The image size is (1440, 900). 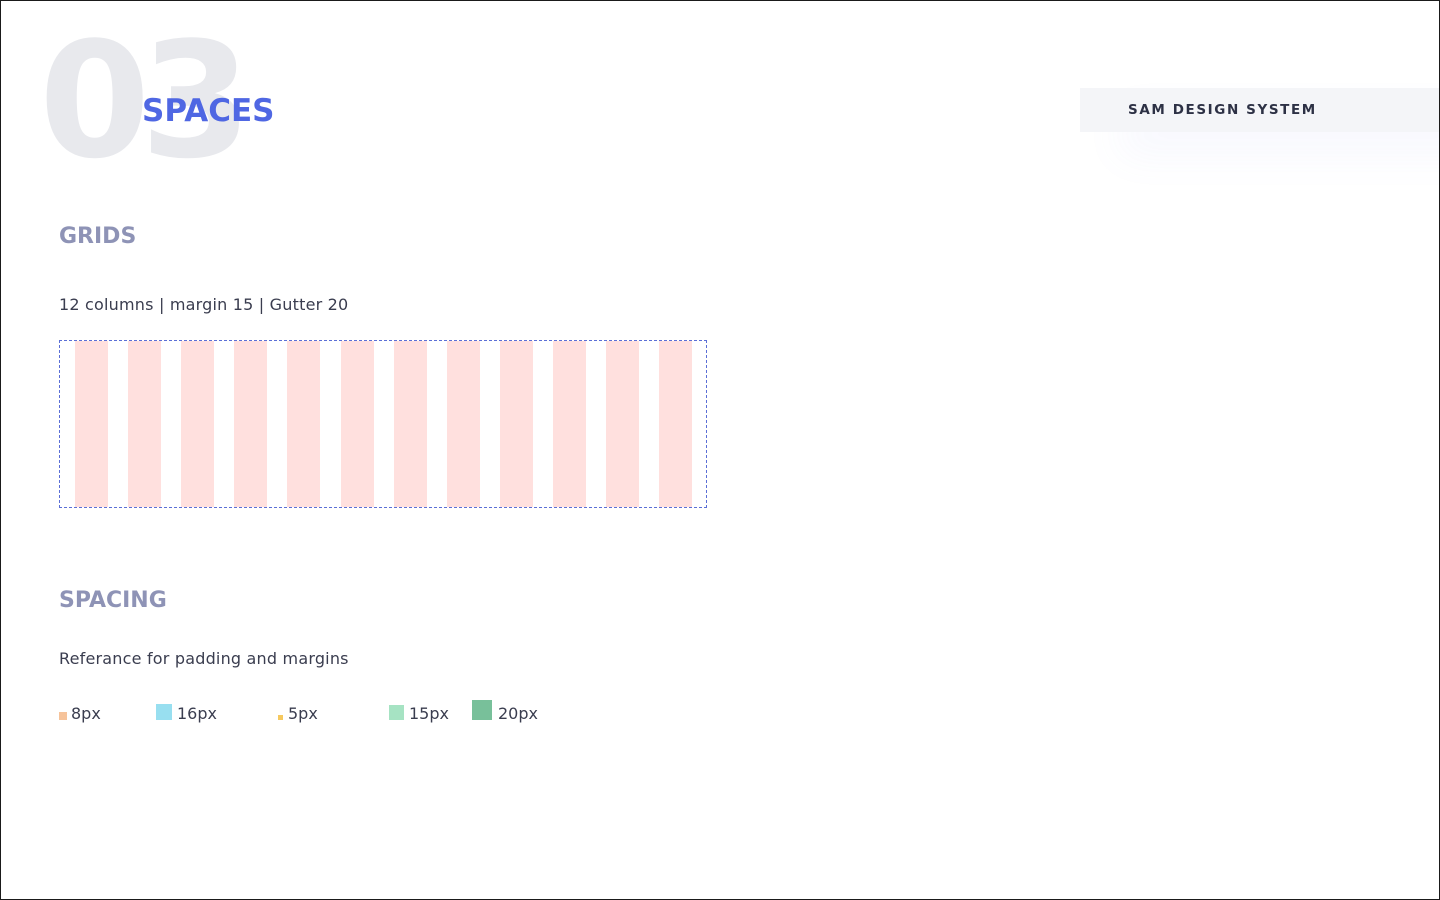 I want to click on spacing-legend: 8px 16px 5px 15px 20px, so click(x=351, y=713).